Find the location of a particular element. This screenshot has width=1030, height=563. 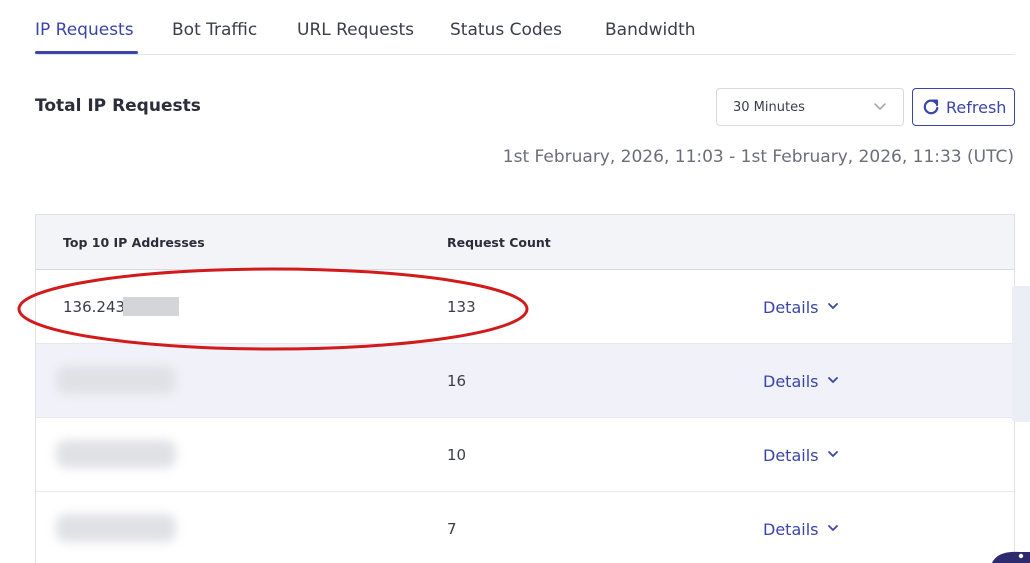

table-row: 10 Details is located at coordinates (525, 455).